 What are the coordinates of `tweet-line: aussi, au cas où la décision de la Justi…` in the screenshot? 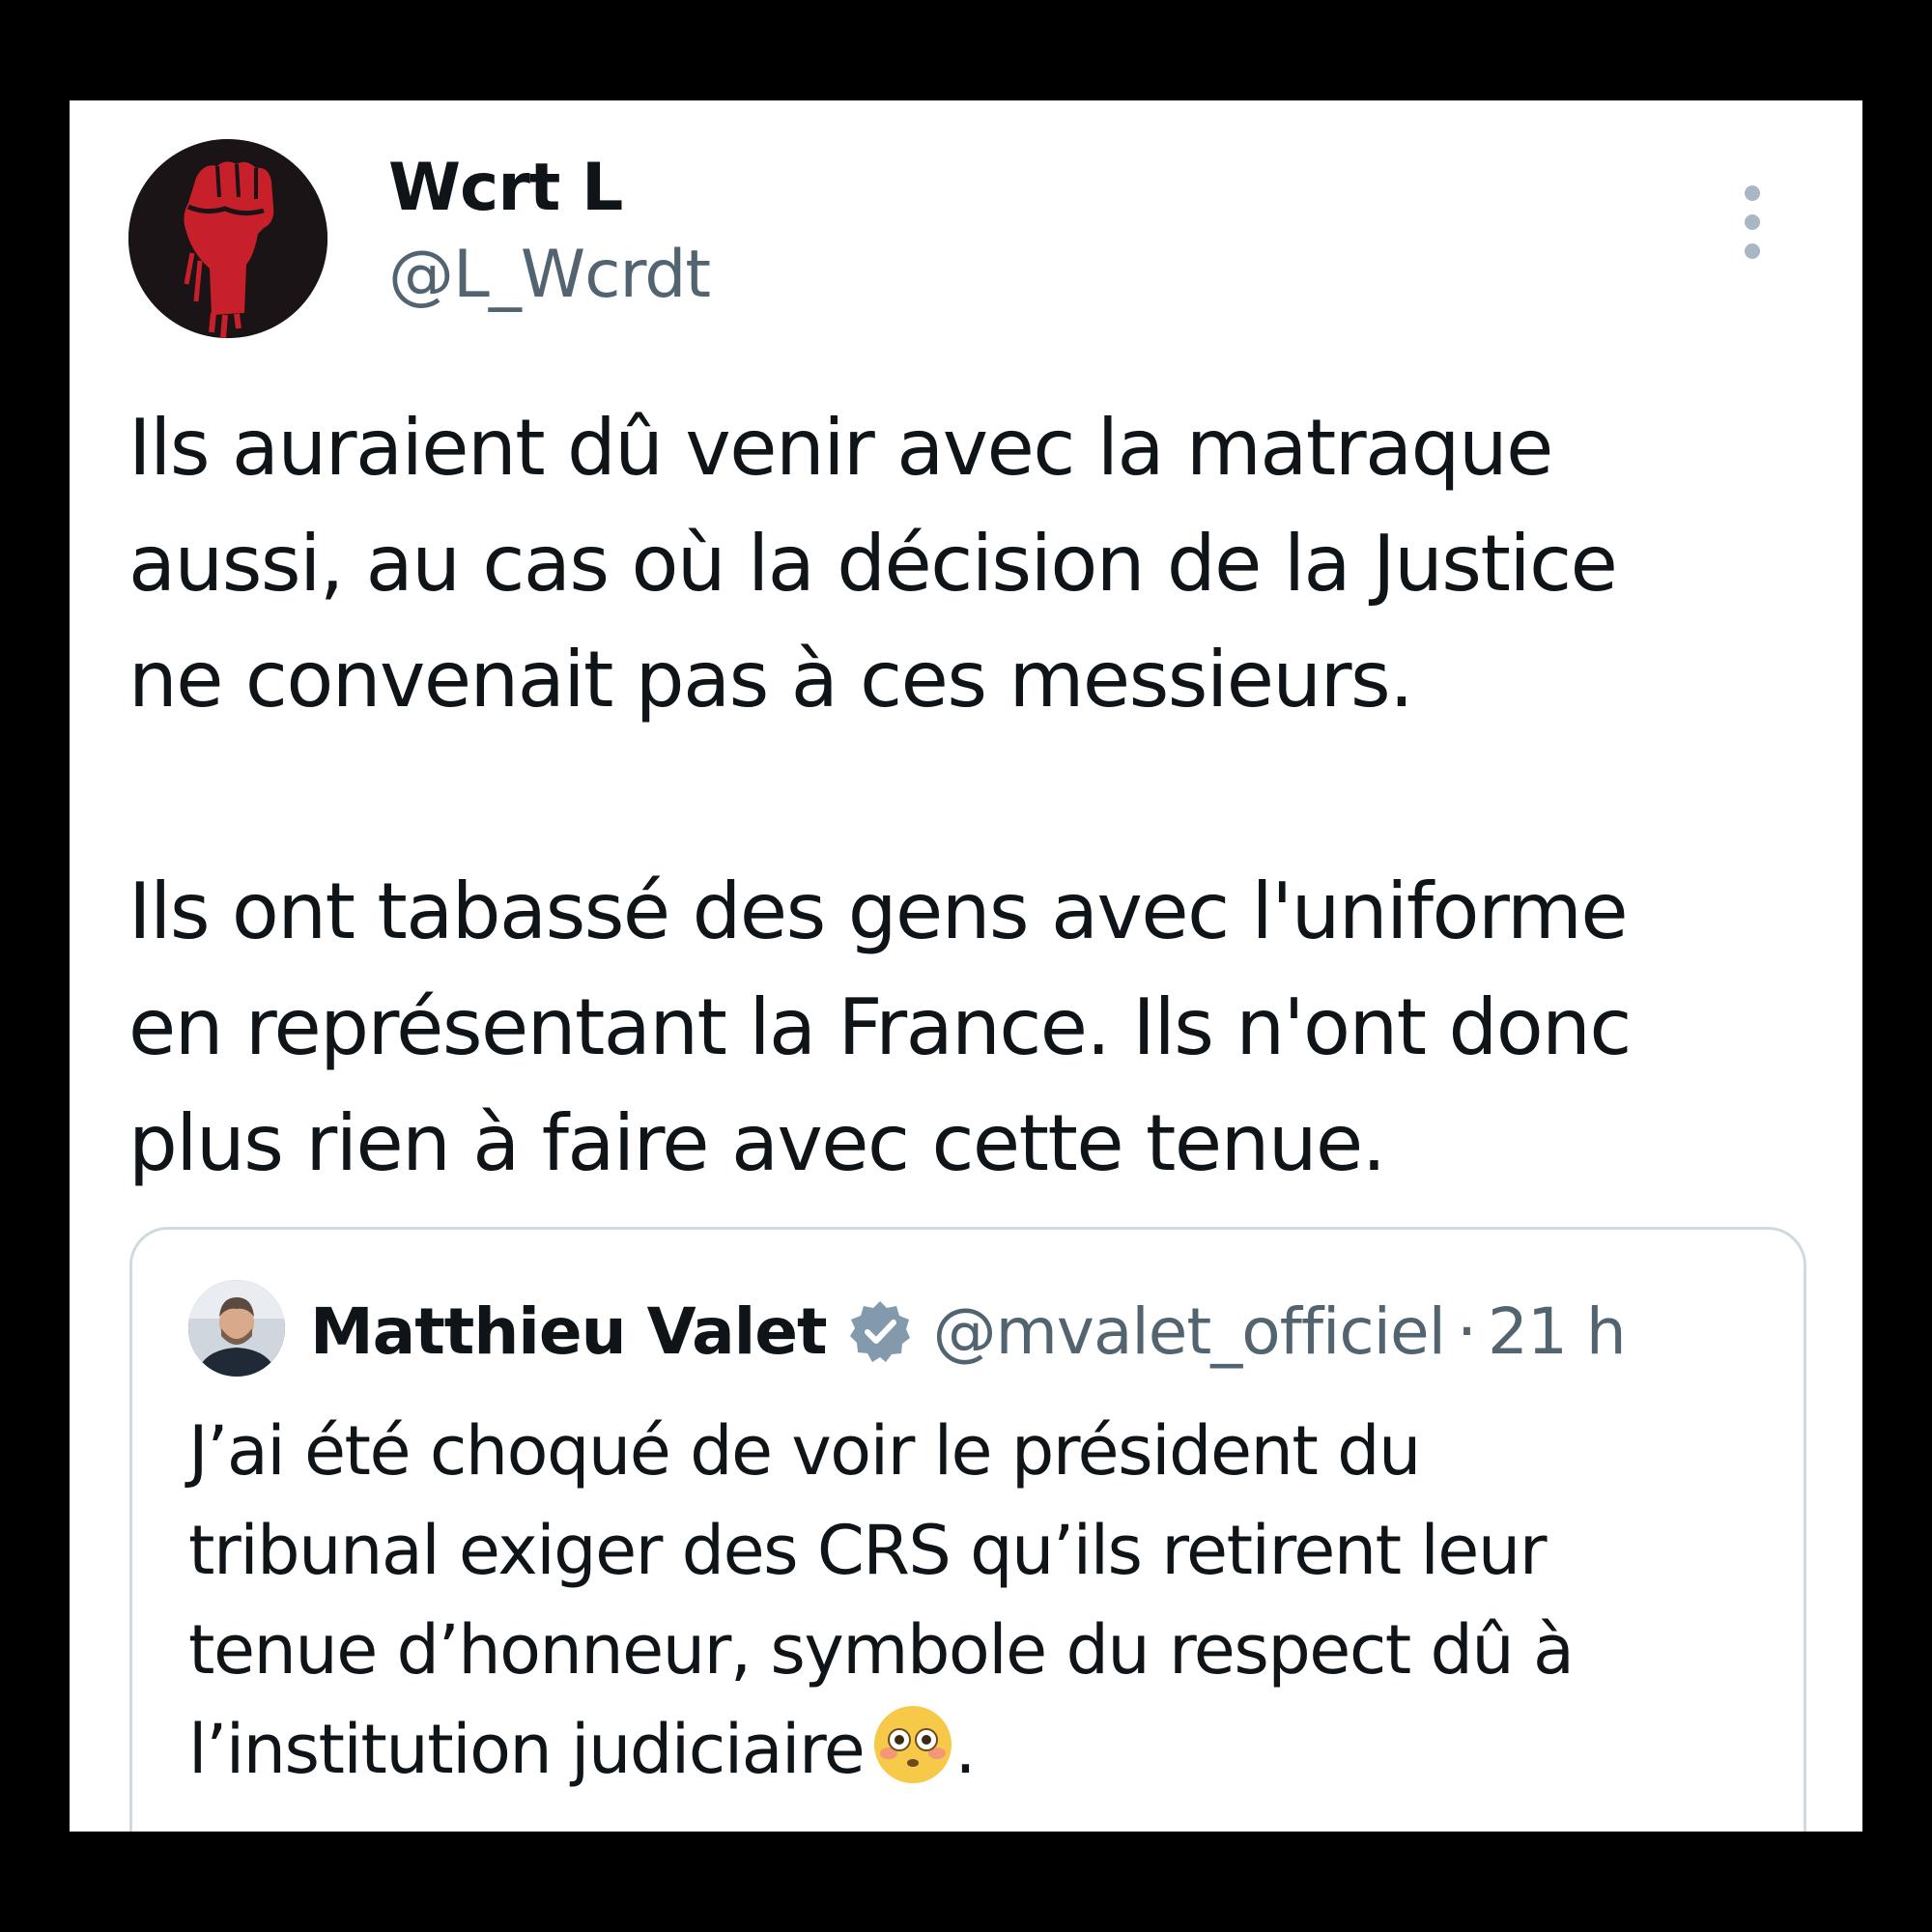 It's located at (873, 564).